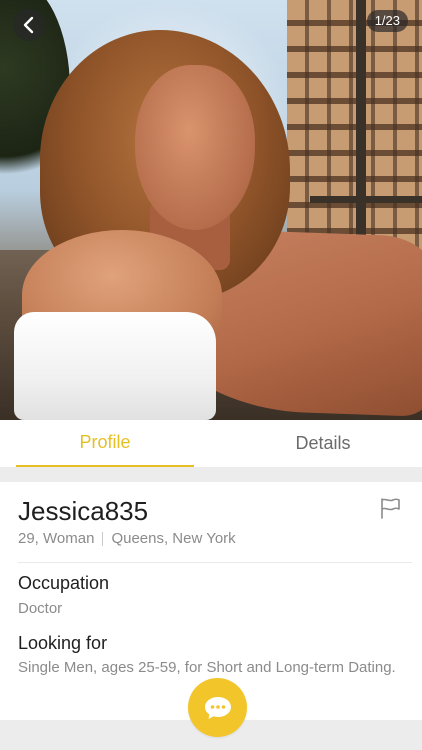 This screenshot has width=422, height=750. Describe the element at coordinates (64, 583) in the screenshot. I see `occupation-label: Occupation` at that location.